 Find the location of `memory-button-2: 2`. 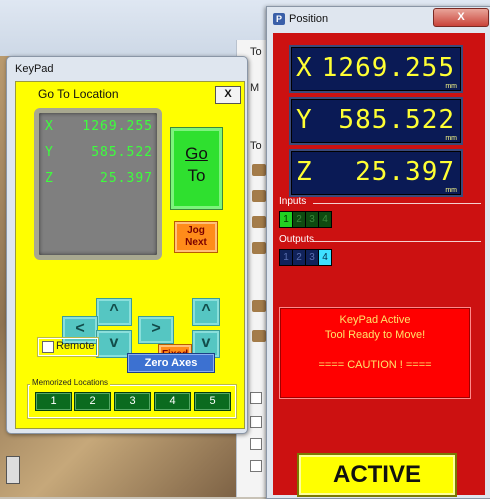

memory-button-2: 2 is located at coordinates (92, 401).